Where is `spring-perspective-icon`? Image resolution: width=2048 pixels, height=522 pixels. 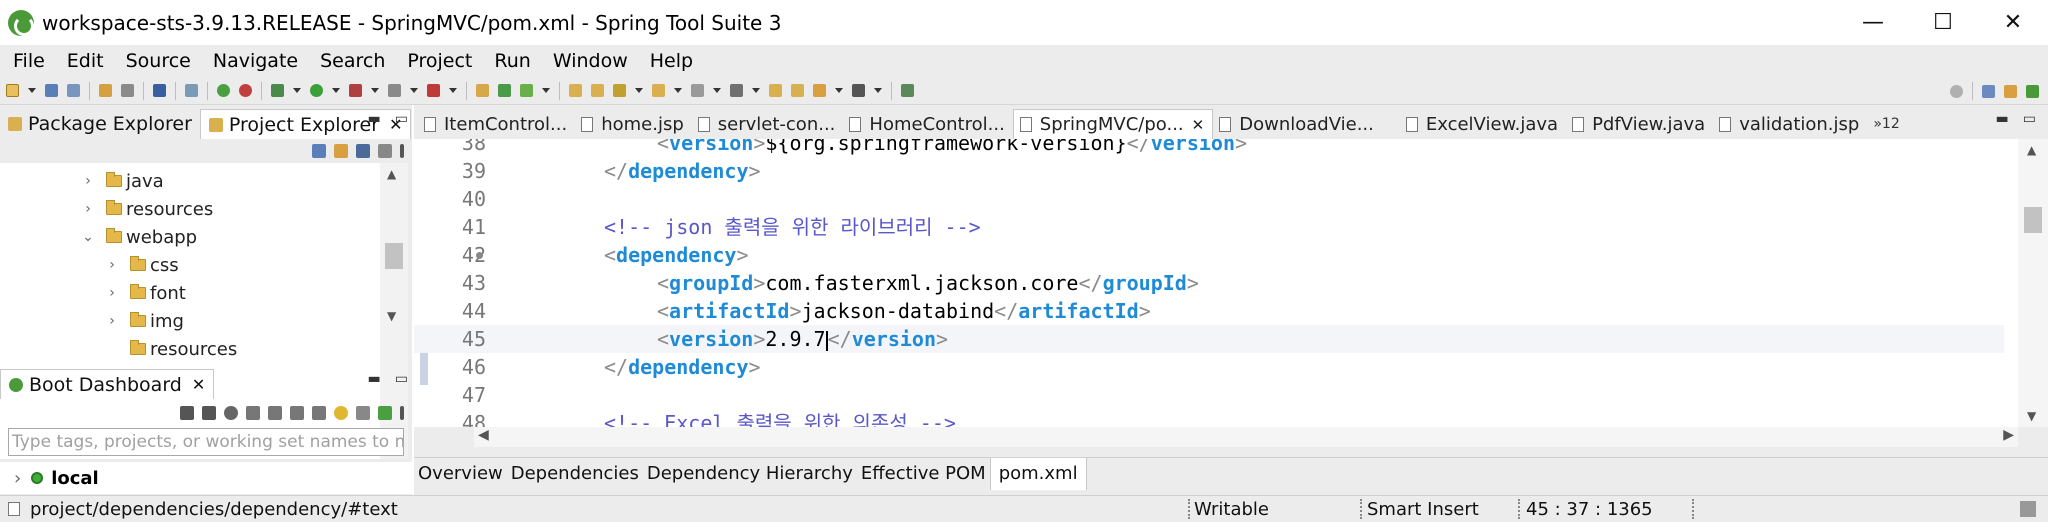 spring-perspective-icon is located at coordinates (2032, 91).